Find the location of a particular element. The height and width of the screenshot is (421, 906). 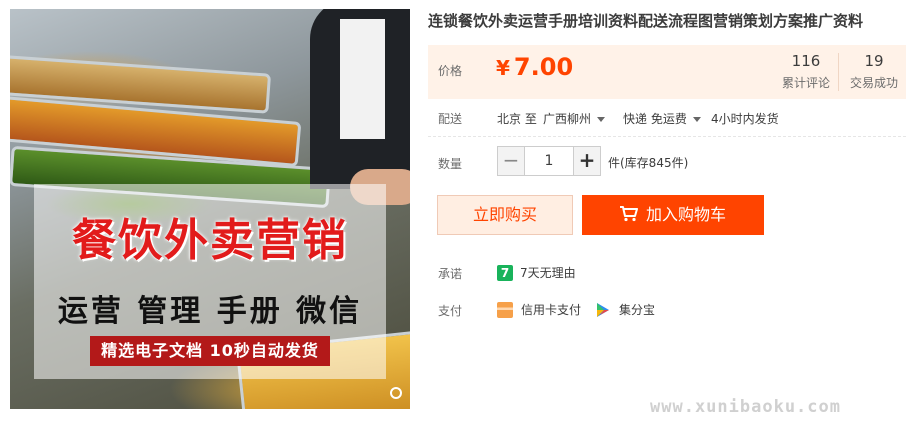

buy-now-button: 立即购买 is located at coordinates (505, 215).